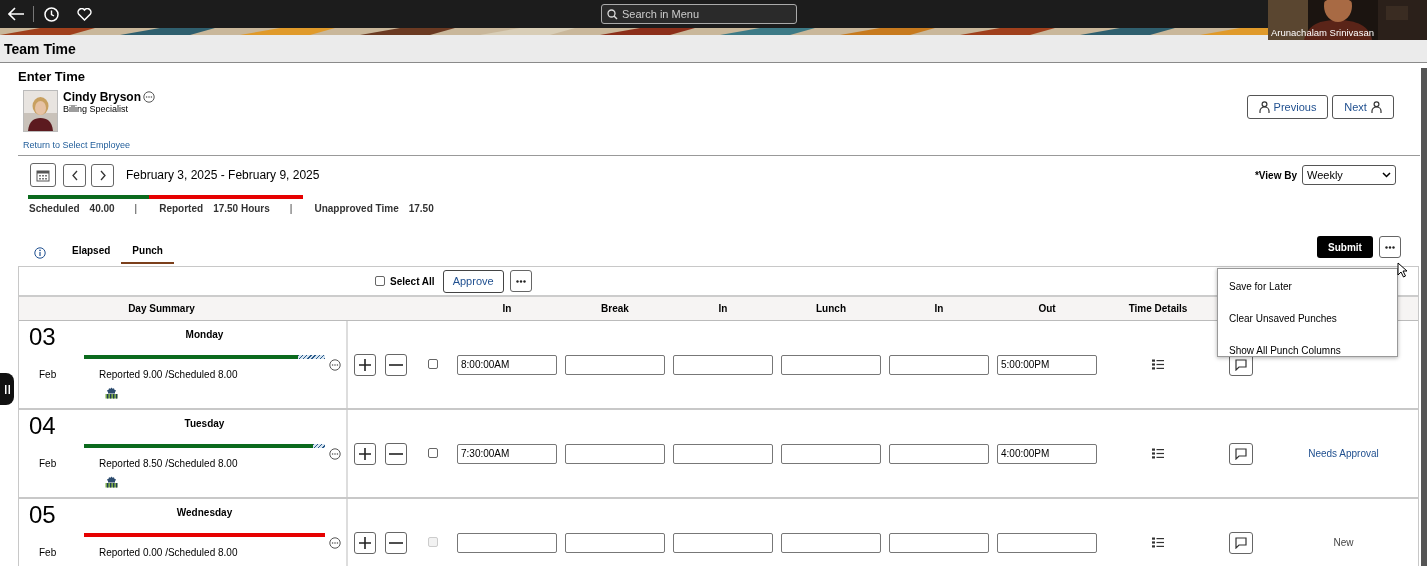 Image resolution: width=1427 pixels, height=566 pixels. Describe the element at coordinates (204, 334) in the screenshot. I see `weekday-label: Monday` at that location.